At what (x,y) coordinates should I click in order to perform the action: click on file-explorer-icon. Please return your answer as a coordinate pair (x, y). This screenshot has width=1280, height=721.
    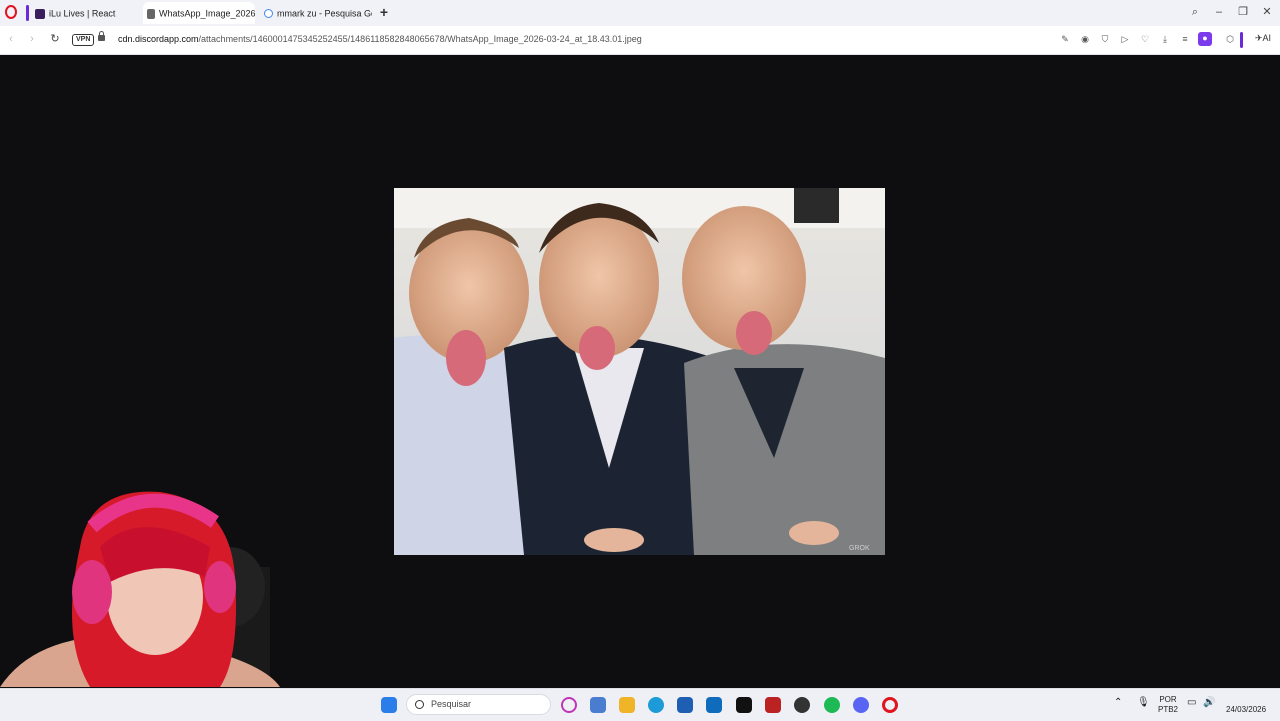
    Looking at the image, I should click on (627, 705).